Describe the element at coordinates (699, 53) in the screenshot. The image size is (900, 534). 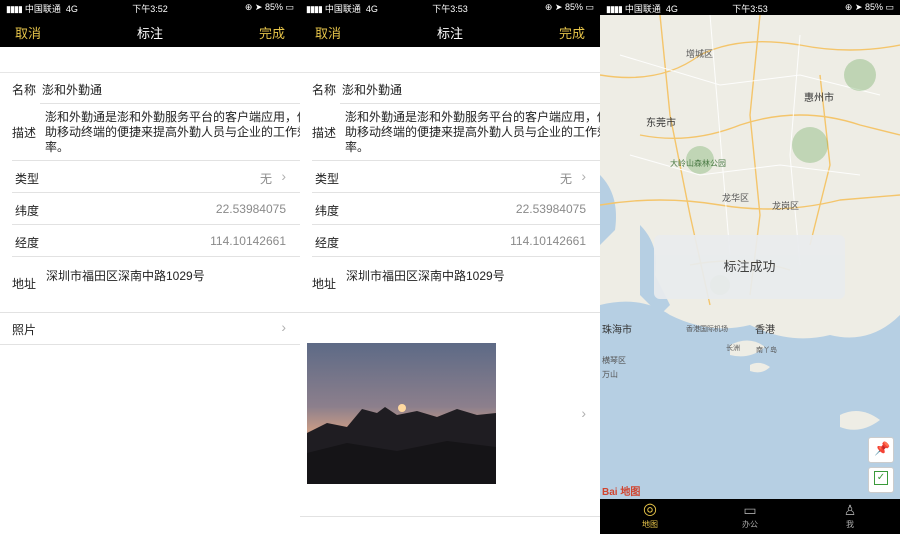
I see `map-label: 增城区` at that location.